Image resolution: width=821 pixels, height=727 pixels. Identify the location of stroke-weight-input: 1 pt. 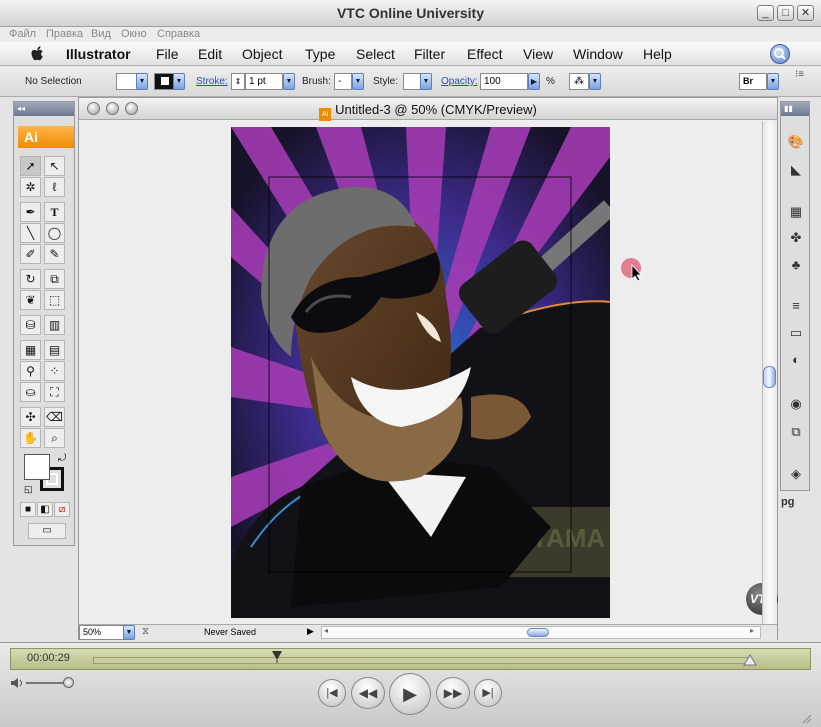
(264, 81).